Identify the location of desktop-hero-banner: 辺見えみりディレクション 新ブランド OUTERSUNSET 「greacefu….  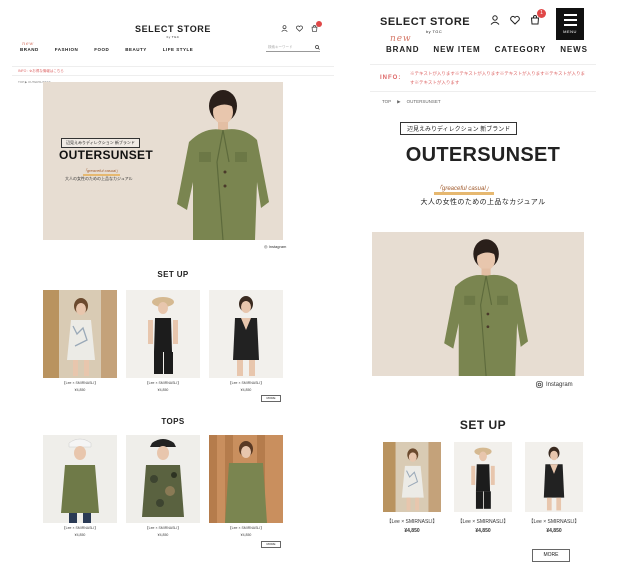
(163, 161).